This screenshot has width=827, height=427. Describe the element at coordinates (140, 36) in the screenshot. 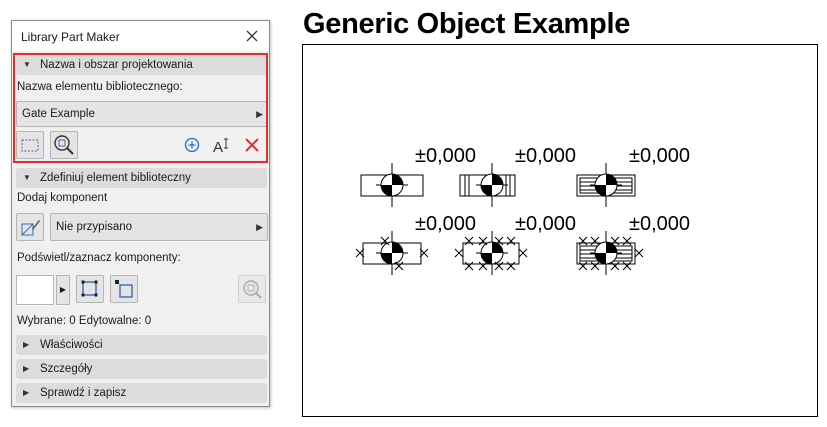

I see `palette-titlebar: Library Part Maker` at that location.